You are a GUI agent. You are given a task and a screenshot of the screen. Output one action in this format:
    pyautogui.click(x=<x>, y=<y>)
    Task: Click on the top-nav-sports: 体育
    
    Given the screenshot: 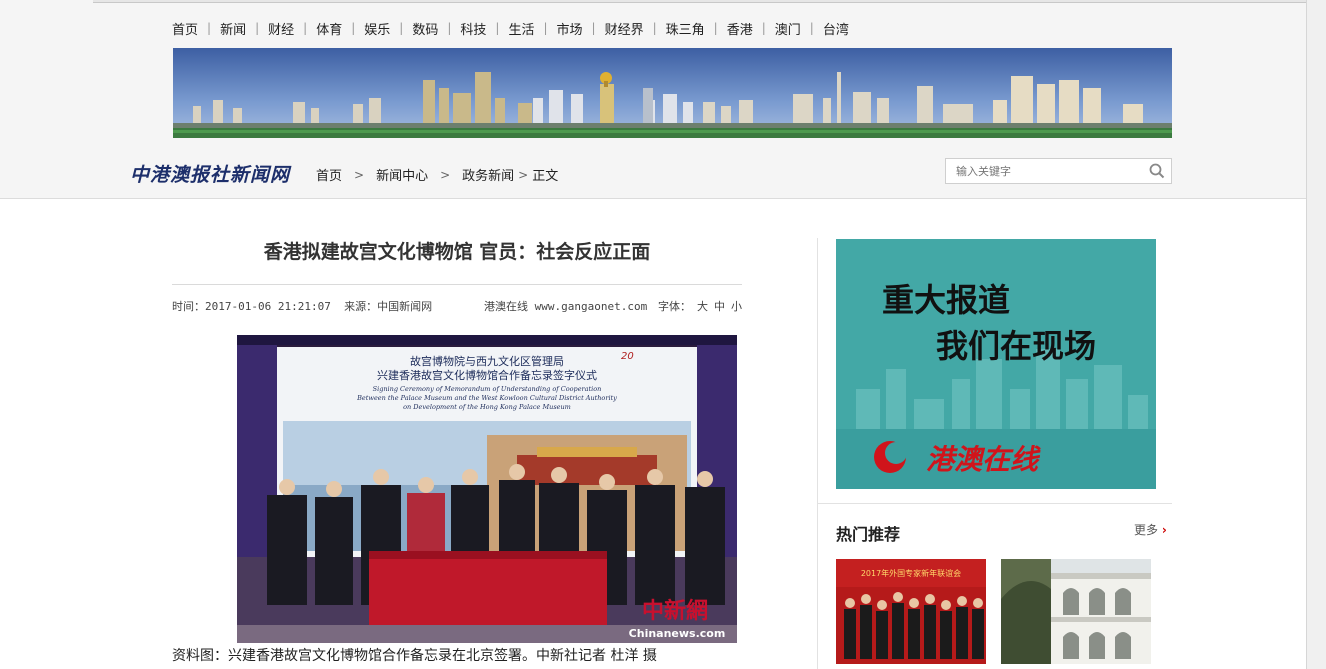 What is the action you would take?
    pyautogui.click(x=333, y=28)
    